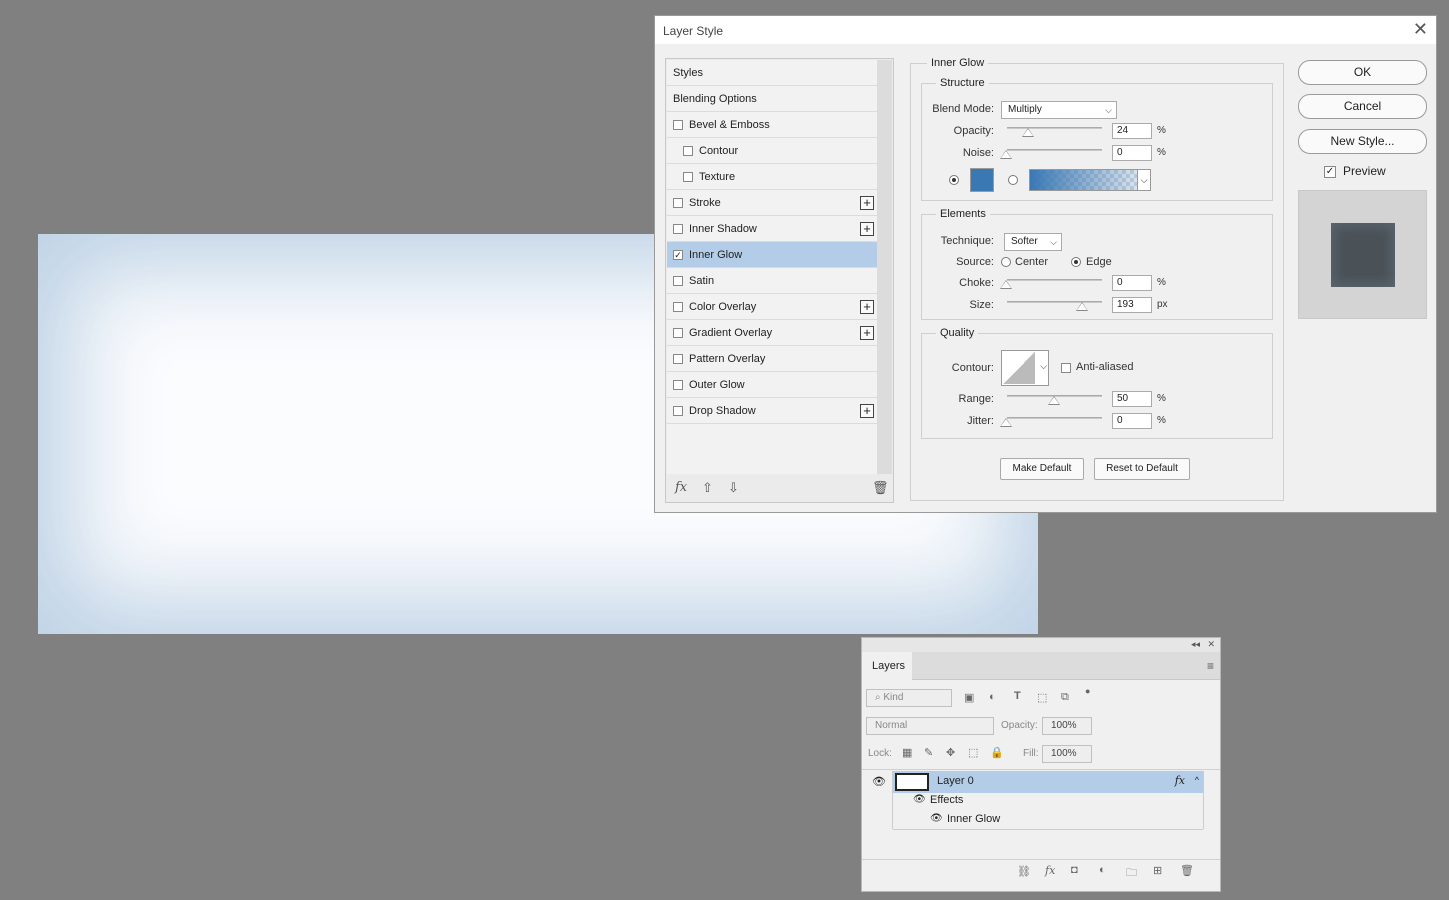  What do you see at coordinates (772, 177) in the screenshot?
I see `style-item-texture: Texture` at bounding box center [772, 177].